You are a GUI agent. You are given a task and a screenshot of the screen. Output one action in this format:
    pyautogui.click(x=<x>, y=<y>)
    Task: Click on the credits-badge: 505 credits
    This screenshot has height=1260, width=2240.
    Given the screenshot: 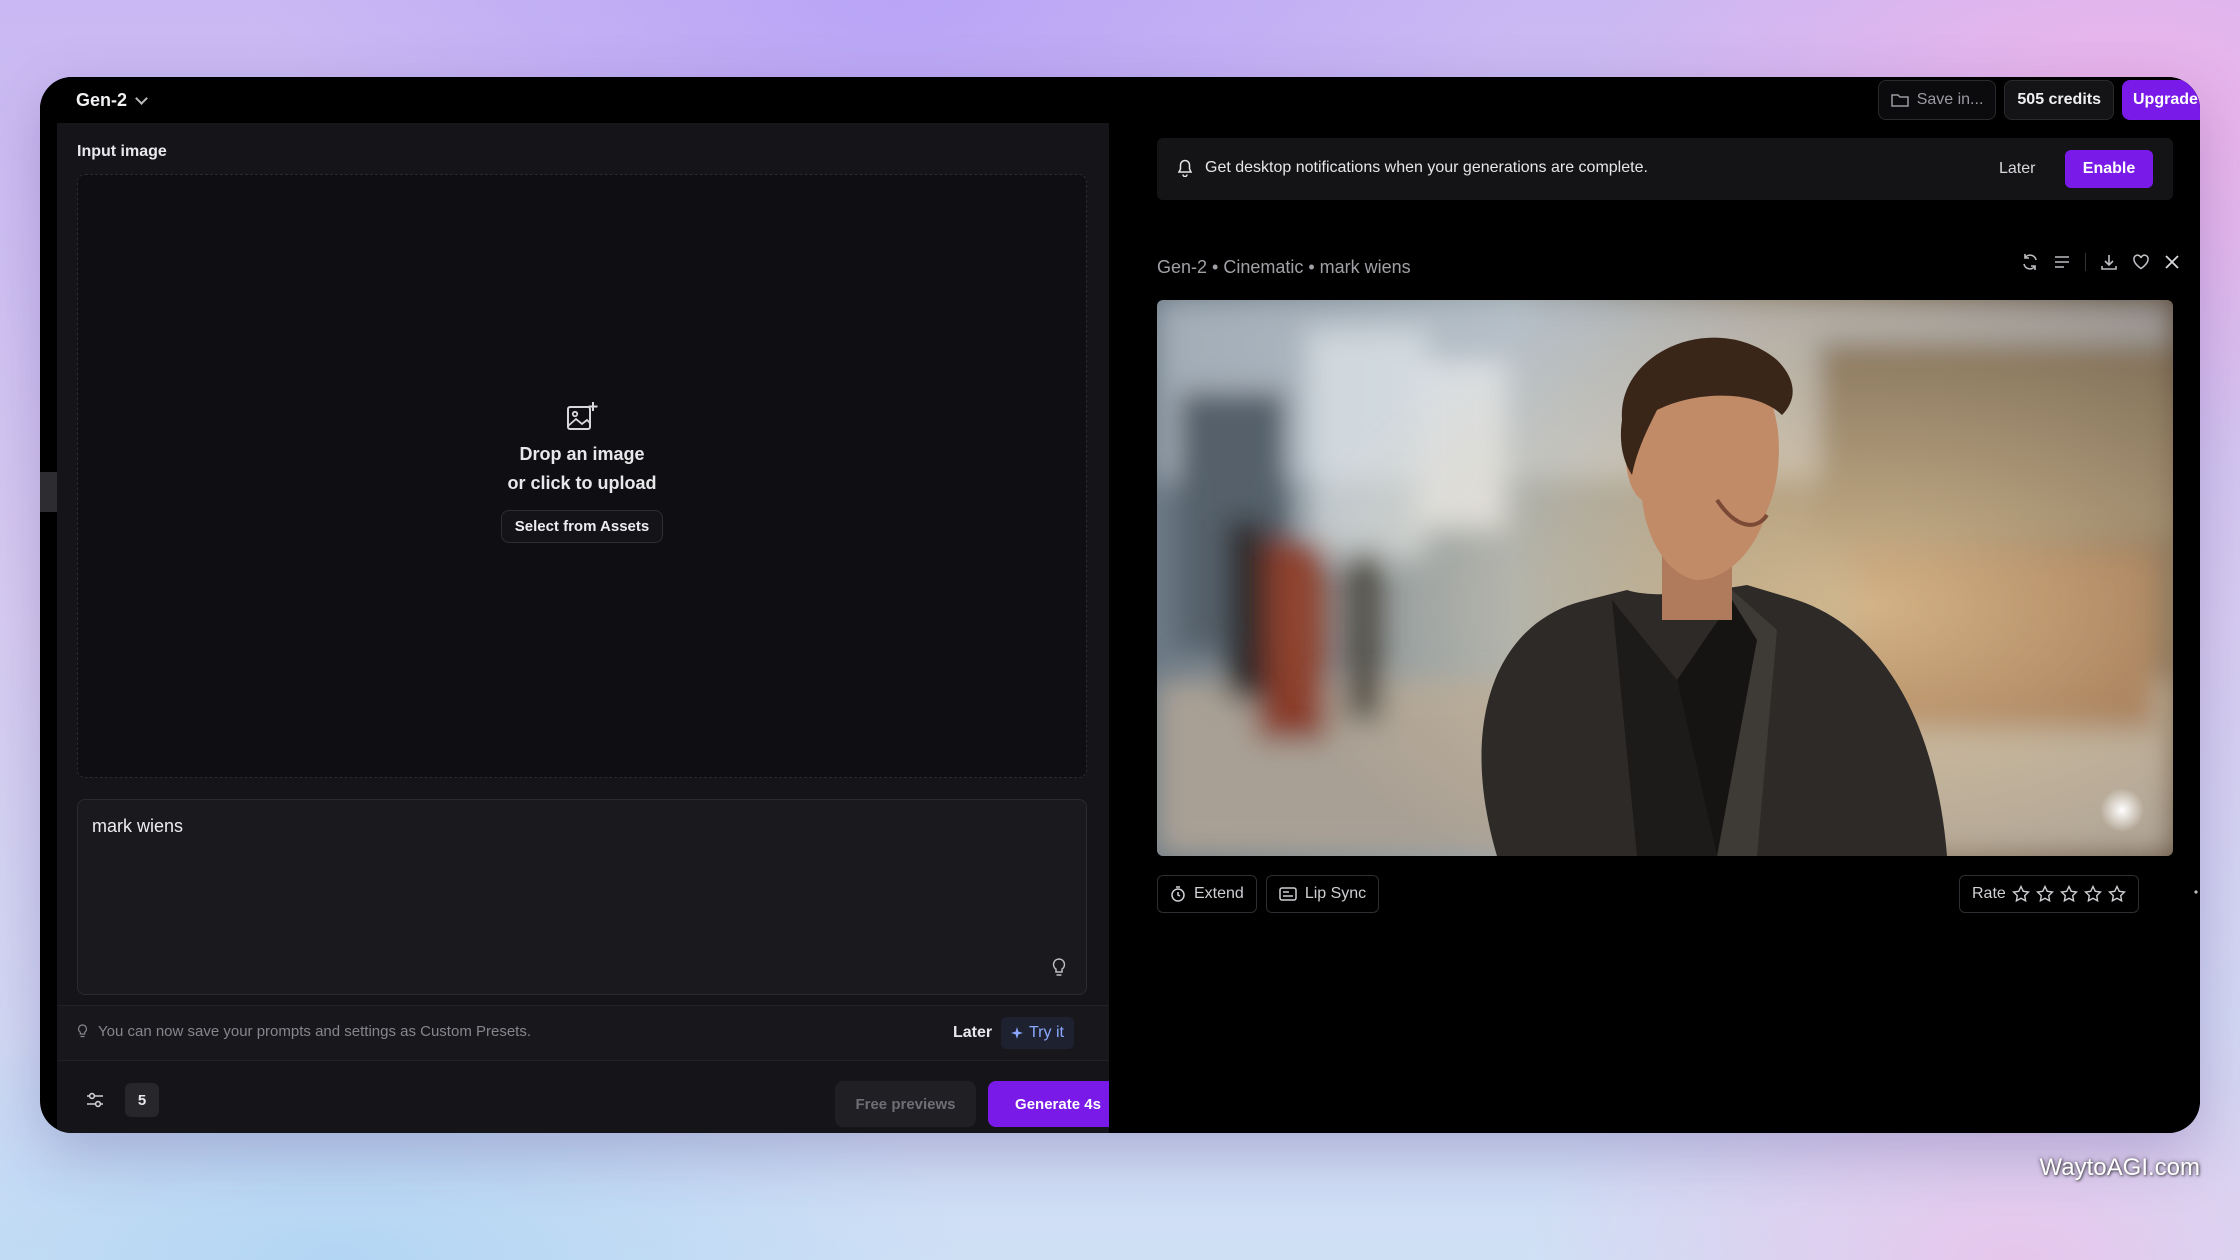 What is the action you would take?
    pyautogui.click(x=2059, y=100)
    